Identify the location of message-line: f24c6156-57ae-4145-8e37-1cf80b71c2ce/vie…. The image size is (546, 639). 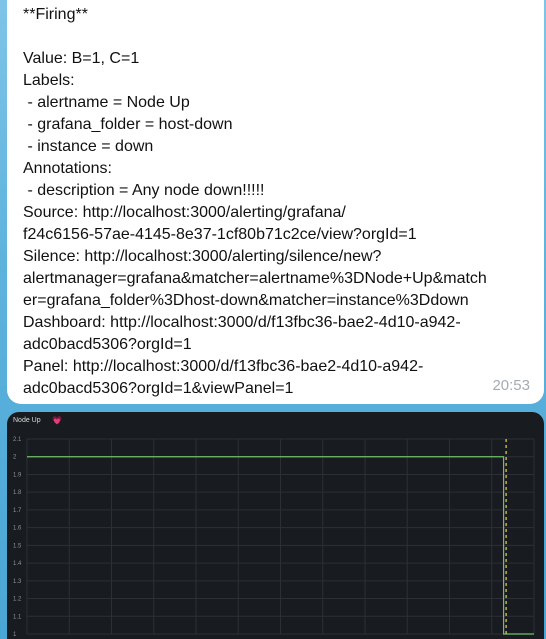
(220, 234).